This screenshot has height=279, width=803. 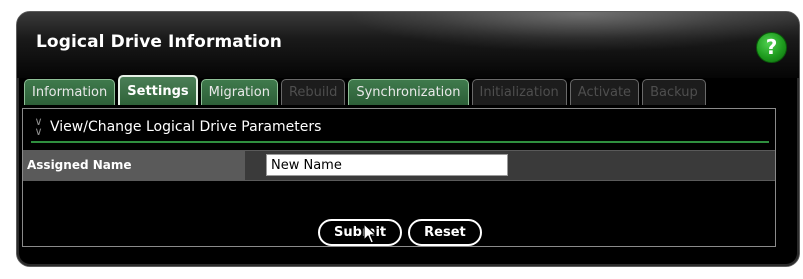 What do you see at coordinates (186, 127) in the screenshot?
I see `section-title: View/Change Logical Drive Parameters` at bounding box center [186, 127].